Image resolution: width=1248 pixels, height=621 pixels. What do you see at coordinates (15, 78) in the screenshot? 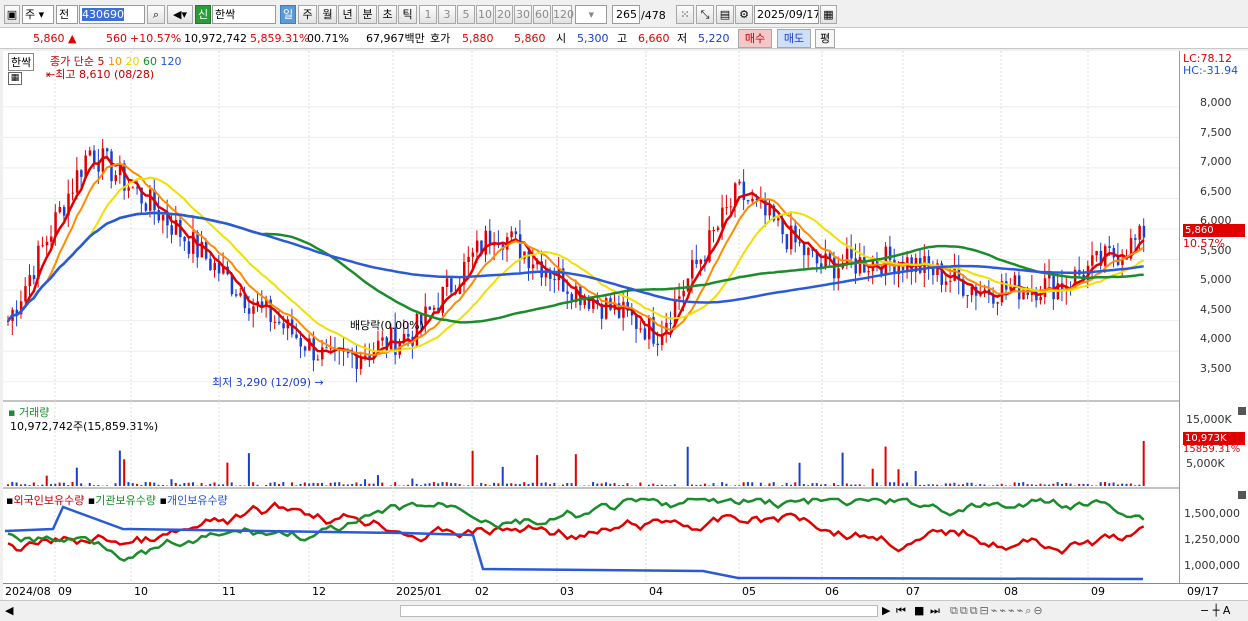
I see `calc-icon: ▦` at bounding box center [15, 78].